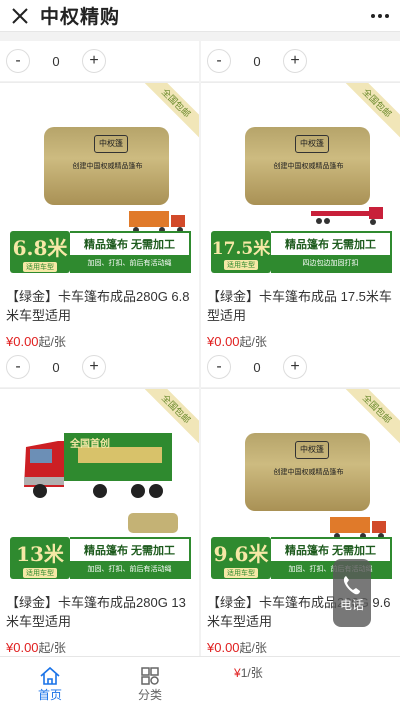  I want to click on stepper-cell-1: - 0 +, so click(99, 61).